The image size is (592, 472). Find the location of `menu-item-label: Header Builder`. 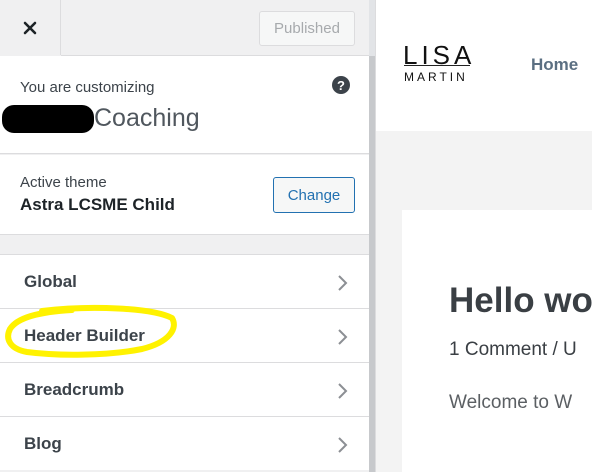

menu-item-label: Header Builder is located at coordinates (84, 335).